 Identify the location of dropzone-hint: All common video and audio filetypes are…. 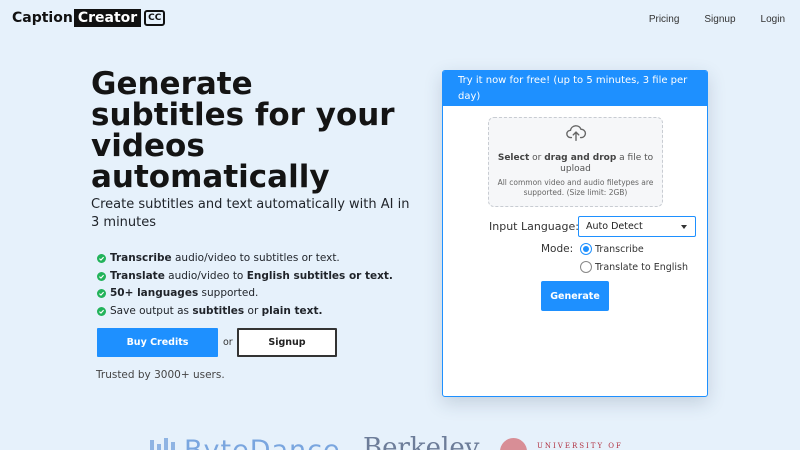
(575, 187).